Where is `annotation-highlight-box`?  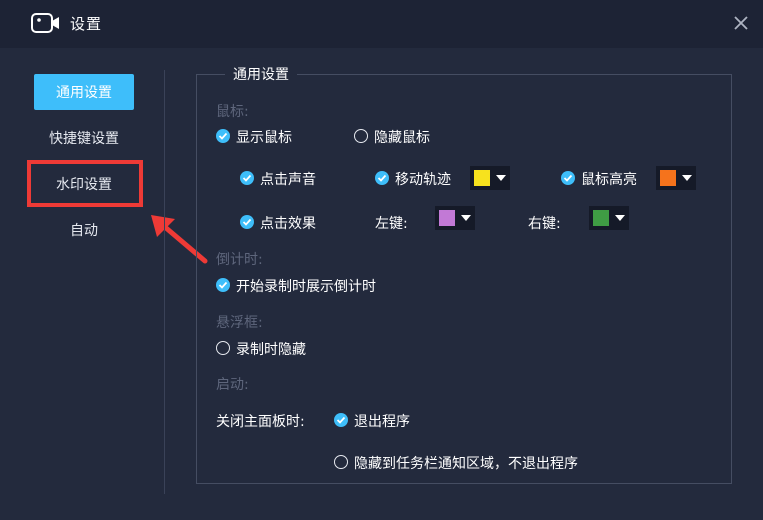
annotation-highlight-box is located at coordinates (85, 183).